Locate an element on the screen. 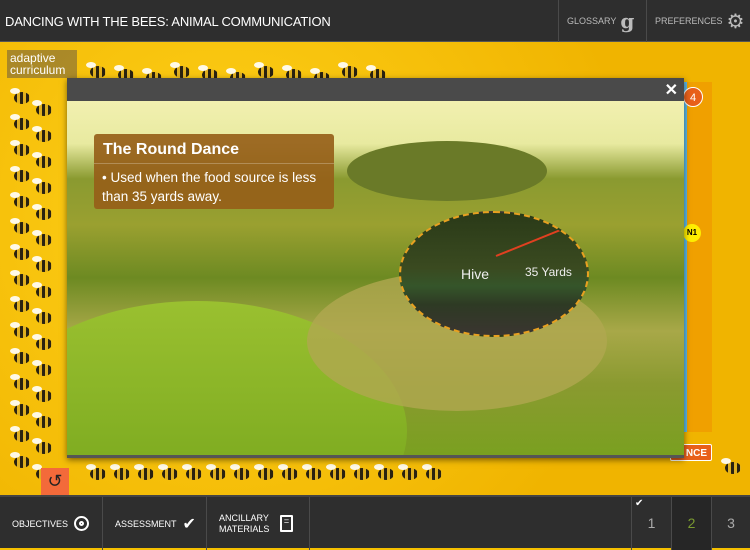 This screenshot has width=750, height=550. distance-label: 35 Yards is located at coordinates (548, 272).